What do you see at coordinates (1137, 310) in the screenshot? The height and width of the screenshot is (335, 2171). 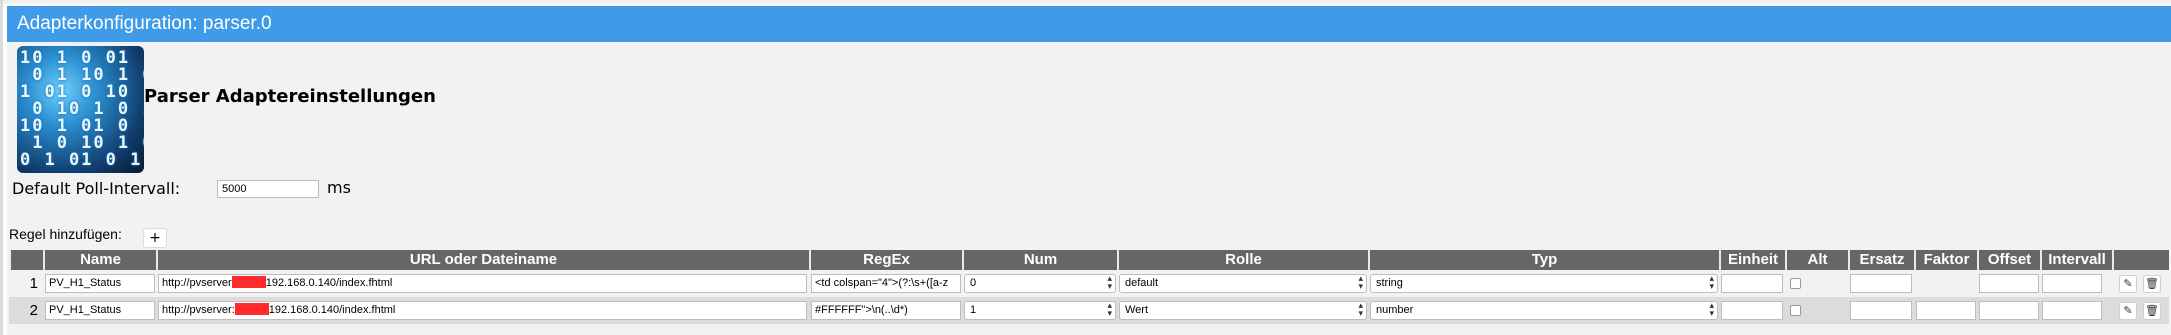 I see `rolle-value: Wert` at bounding box center [1137, 310].